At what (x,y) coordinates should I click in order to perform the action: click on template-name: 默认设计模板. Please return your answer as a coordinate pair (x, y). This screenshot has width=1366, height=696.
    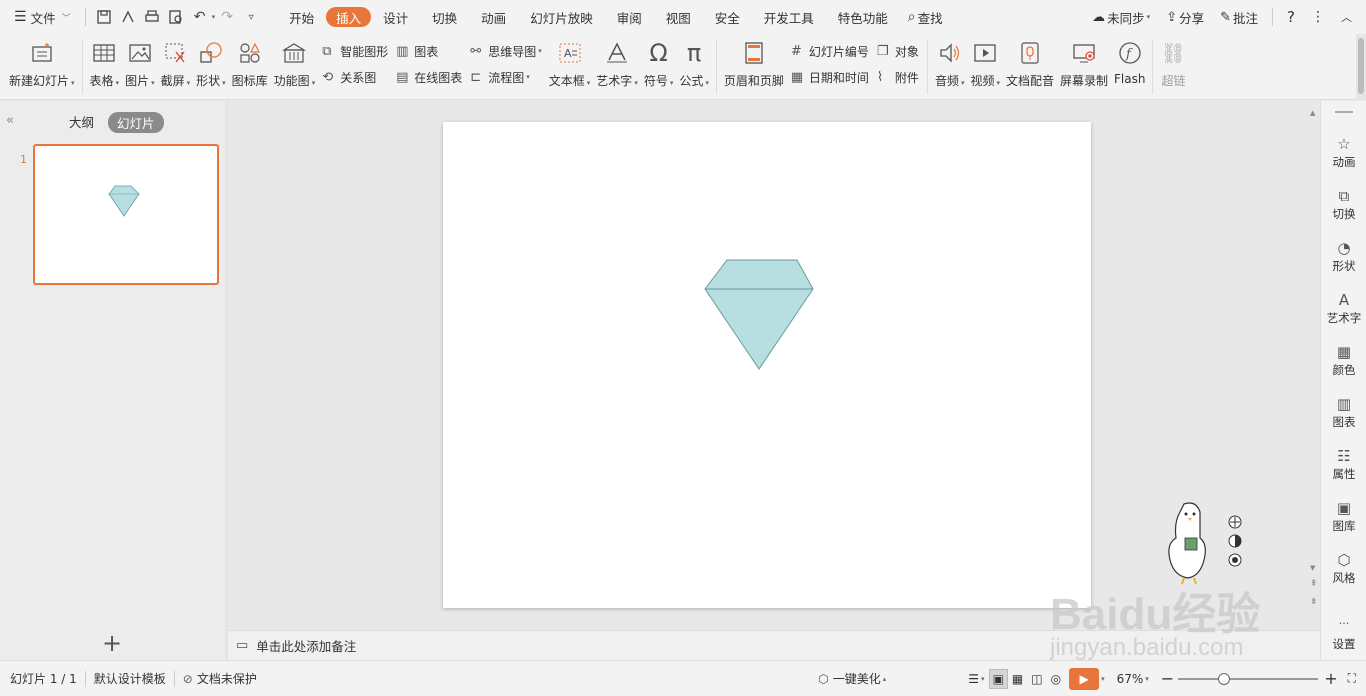
    Looking at the image, I should click on (130, 678).